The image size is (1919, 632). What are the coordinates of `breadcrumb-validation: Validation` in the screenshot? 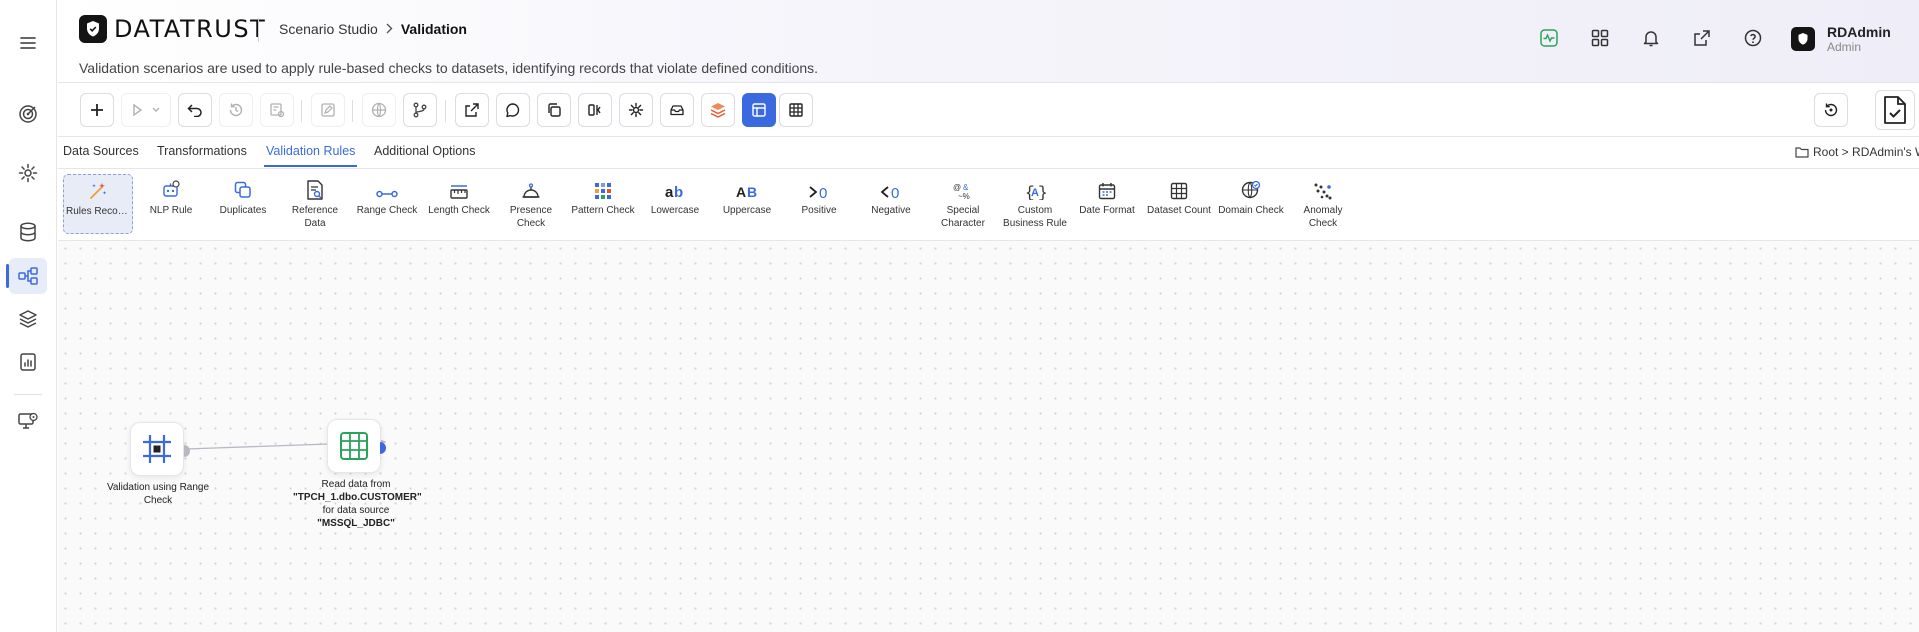 It's located at (433, 29).